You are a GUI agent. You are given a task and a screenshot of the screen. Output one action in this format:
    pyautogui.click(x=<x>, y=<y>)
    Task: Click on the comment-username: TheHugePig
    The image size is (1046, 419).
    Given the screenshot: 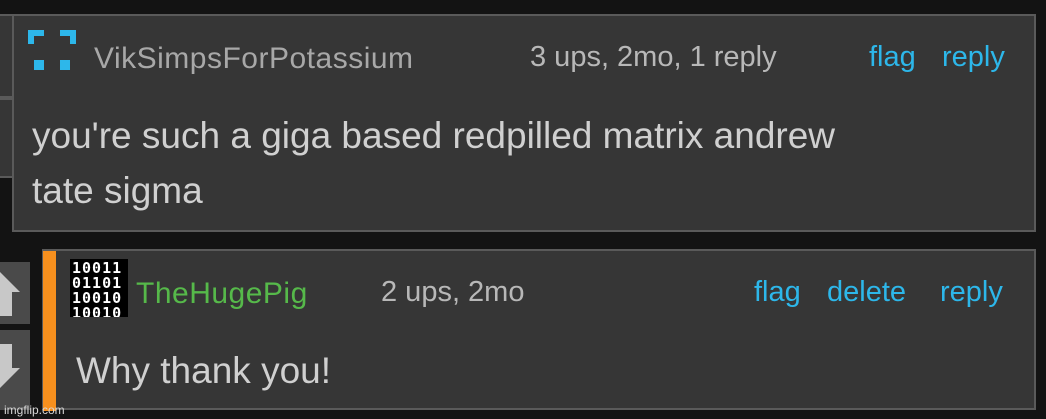 What is the action you would take?
    pyautogui.click(x=222, y=294)
    